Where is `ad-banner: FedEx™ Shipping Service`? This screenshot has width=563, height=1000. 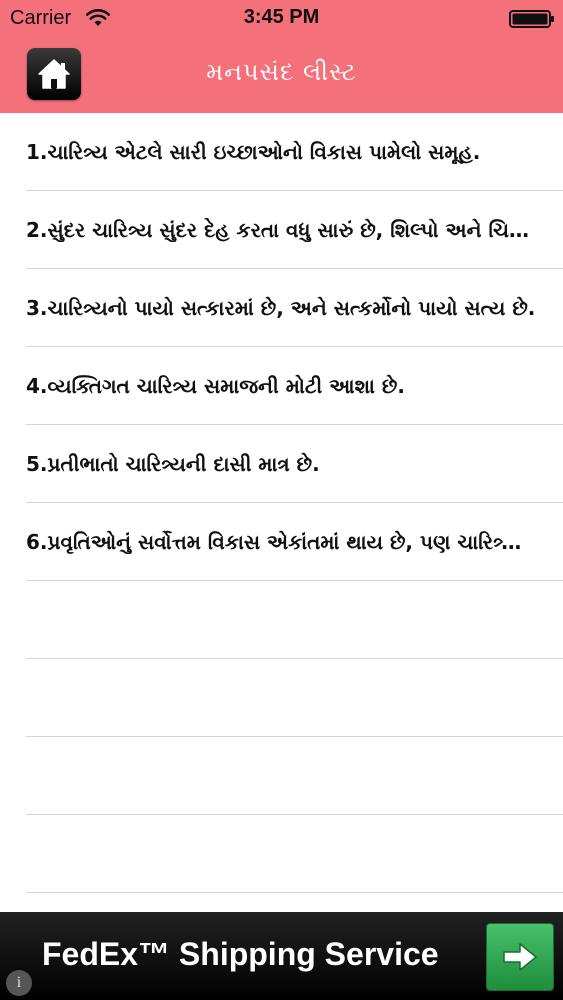
ad-banner: FedEx™ Shipping Service is located at coordinates (281, 956).